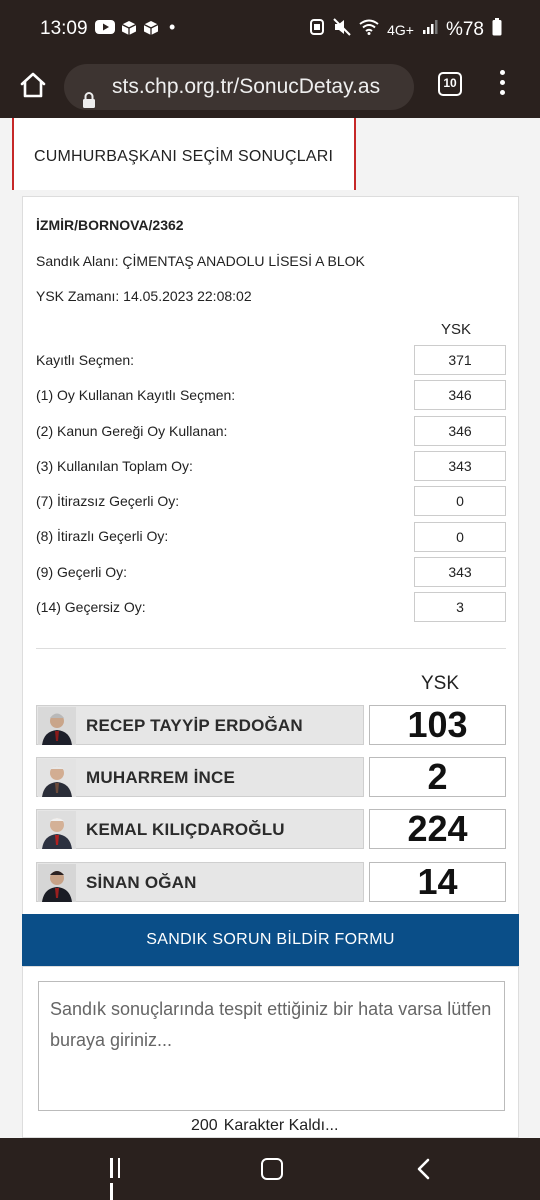 The width and height of the screenshot is (540, 1200). I want to click on location-label: Sandık Alanı:, so click(77, 261).